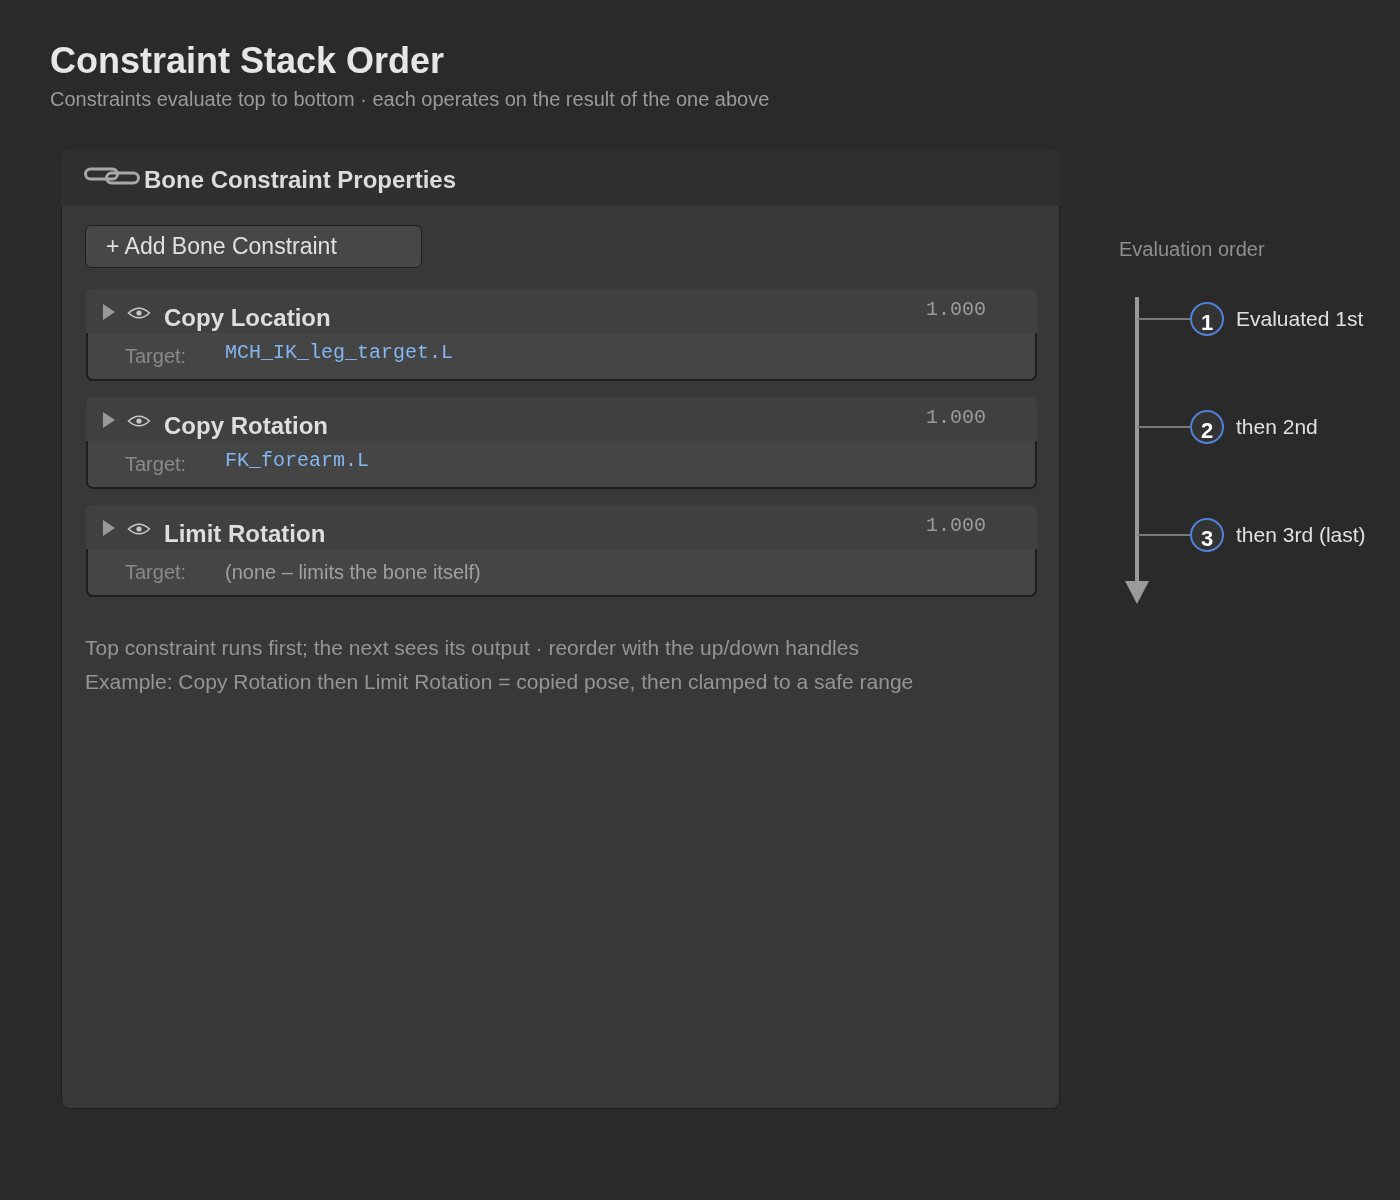  What do you see at coordinates (1192, 249) in the screenshot?
I see `evaluation-title: Evaluation order` at bounding box center [1192, 249].